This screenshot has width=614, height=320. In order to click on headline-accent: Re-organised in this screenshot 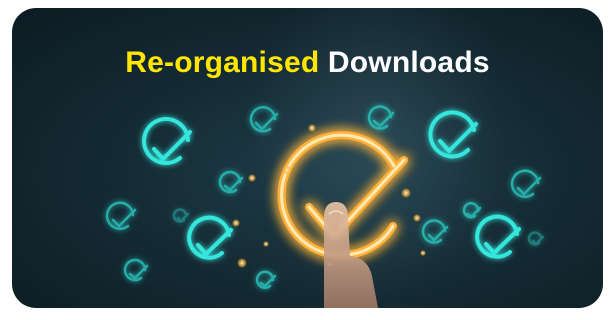, I will do `click(222, 62)`.